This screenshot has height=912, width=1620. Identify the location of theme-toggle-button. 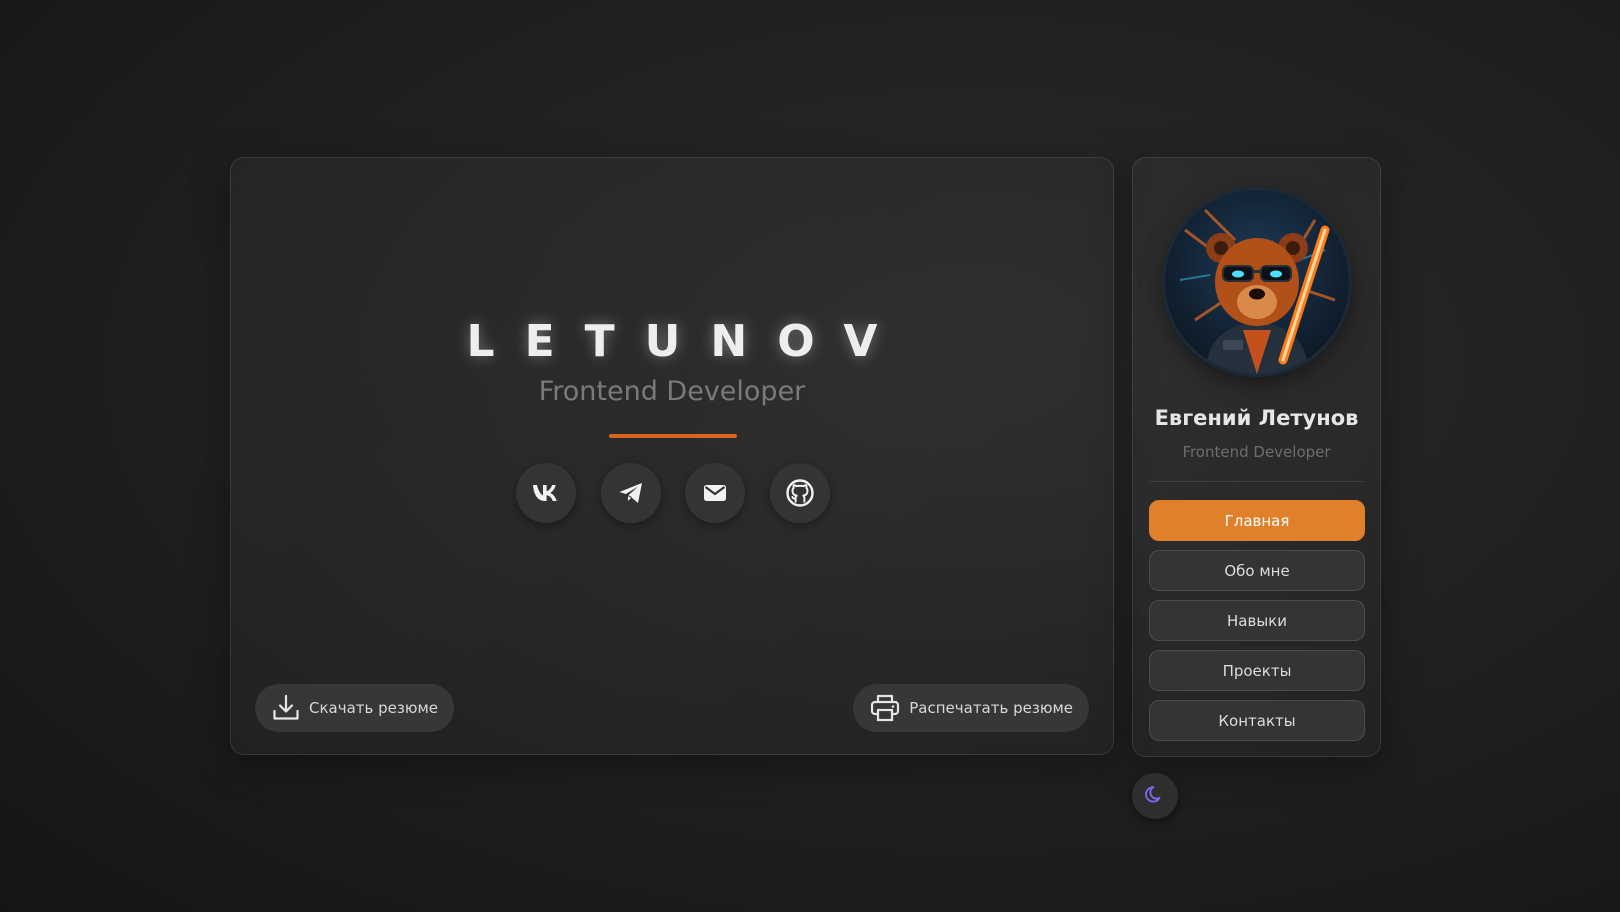
(1155, 796).